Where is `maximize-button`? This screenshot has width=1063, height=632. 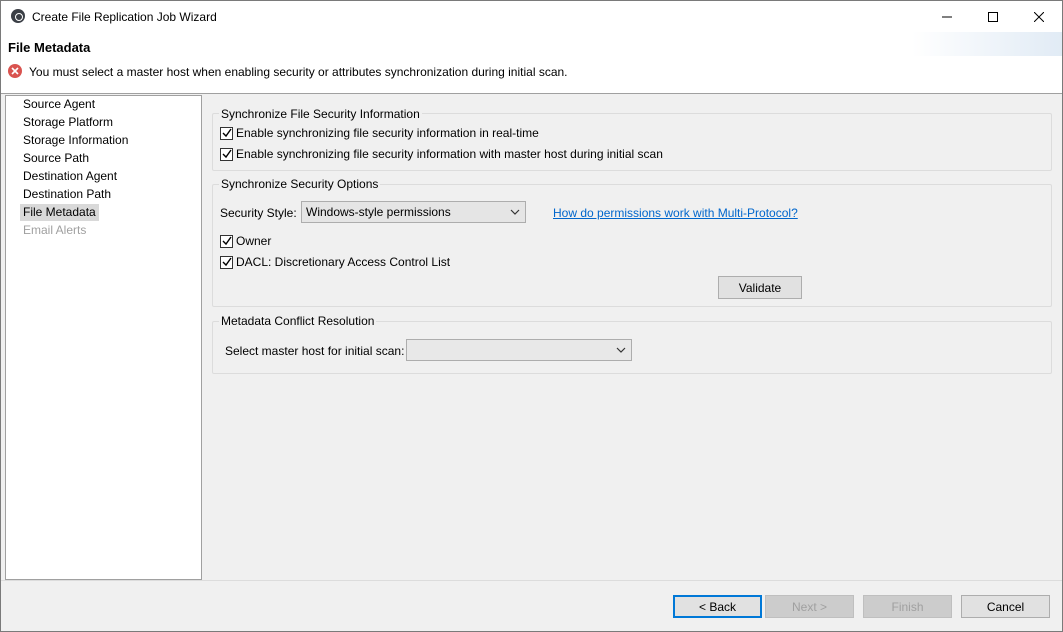
maximize-button is located at coordinates (993, 16).